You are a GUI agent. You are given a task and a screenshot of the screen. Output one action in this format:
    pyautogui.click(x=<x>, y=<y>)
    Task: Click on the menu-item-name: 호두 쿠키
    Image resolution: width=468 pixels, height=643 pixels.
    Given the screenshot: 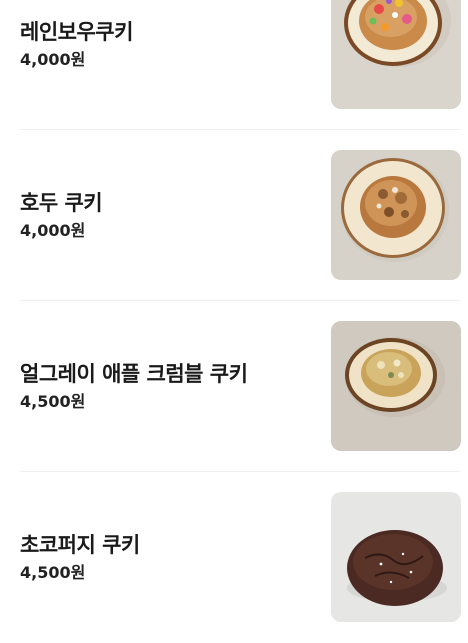 What is the action you would take?
    pyautogui.click(x=61, y=202)
    